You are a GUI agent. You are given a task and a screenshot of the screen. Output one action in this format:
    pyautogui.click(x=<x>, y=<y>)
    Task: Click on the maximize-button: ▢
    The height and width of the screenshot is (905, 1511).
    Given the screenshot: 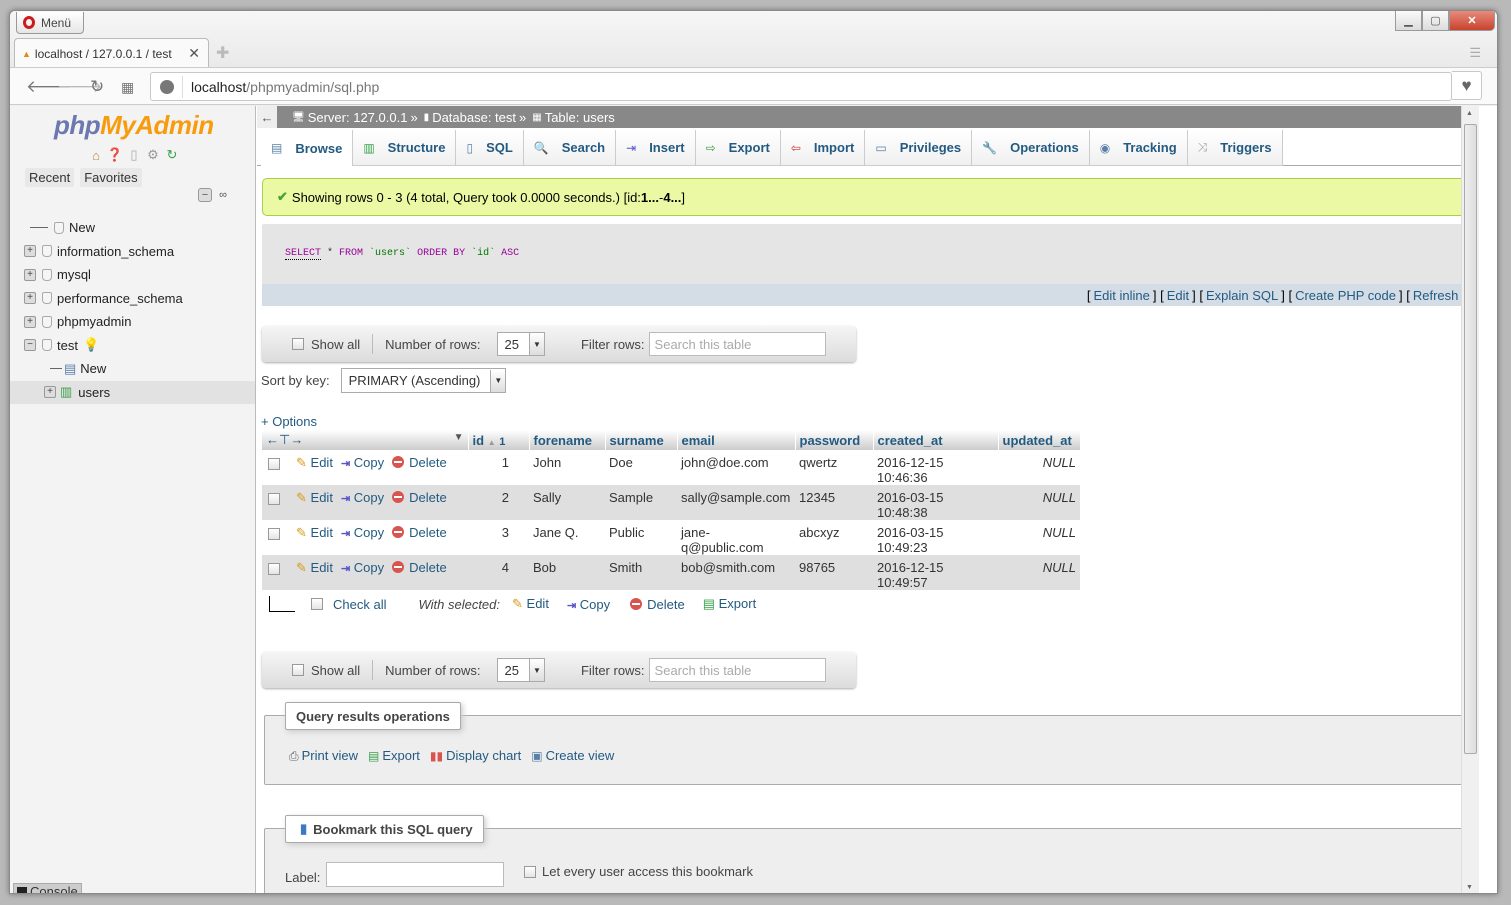 What is the action you would take?
    pyautogui.click(x=1435, y=21)
    